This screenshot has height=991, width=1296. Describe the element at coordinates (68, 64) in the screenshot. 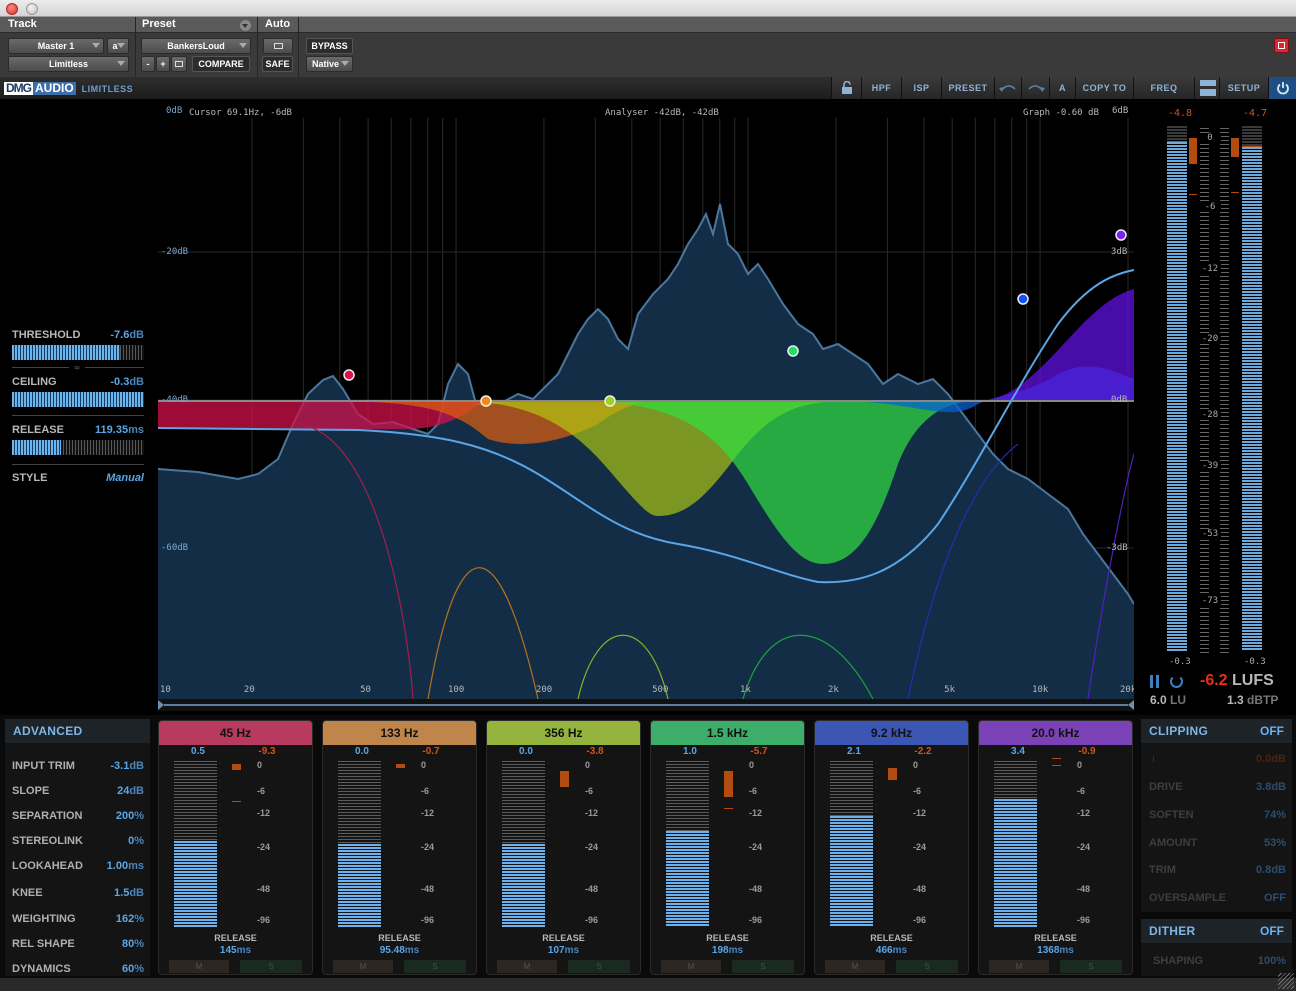

I see `plugin-select: Limitless` at that location.